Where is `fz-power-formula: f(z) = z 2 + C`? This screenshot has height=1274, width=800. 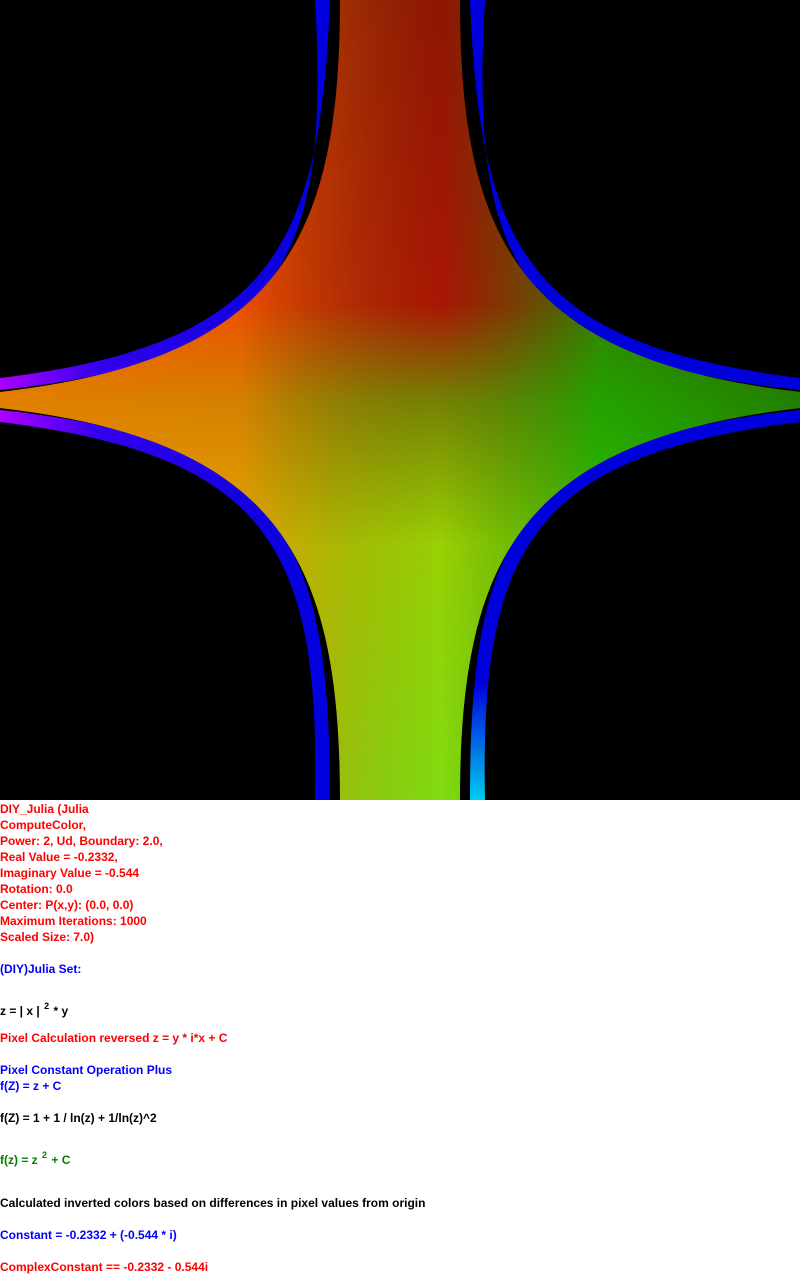
fz-power-formula: f(z) = z 2 + C is located at coordinates (35, 1157).